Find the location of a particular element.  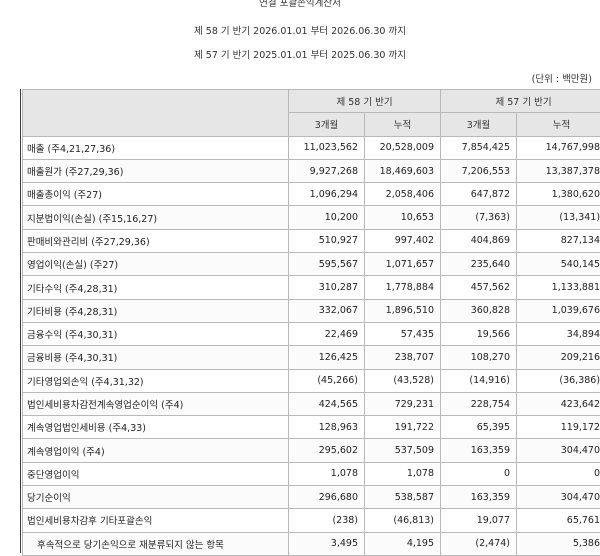

row-value: 360,828 is located at coordinates (479, 310).